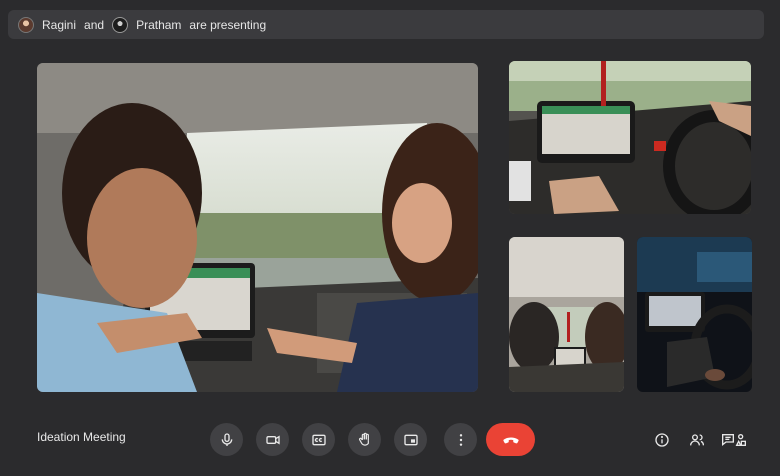  I want to click on banner-conjunction: and, so click(94, 24).